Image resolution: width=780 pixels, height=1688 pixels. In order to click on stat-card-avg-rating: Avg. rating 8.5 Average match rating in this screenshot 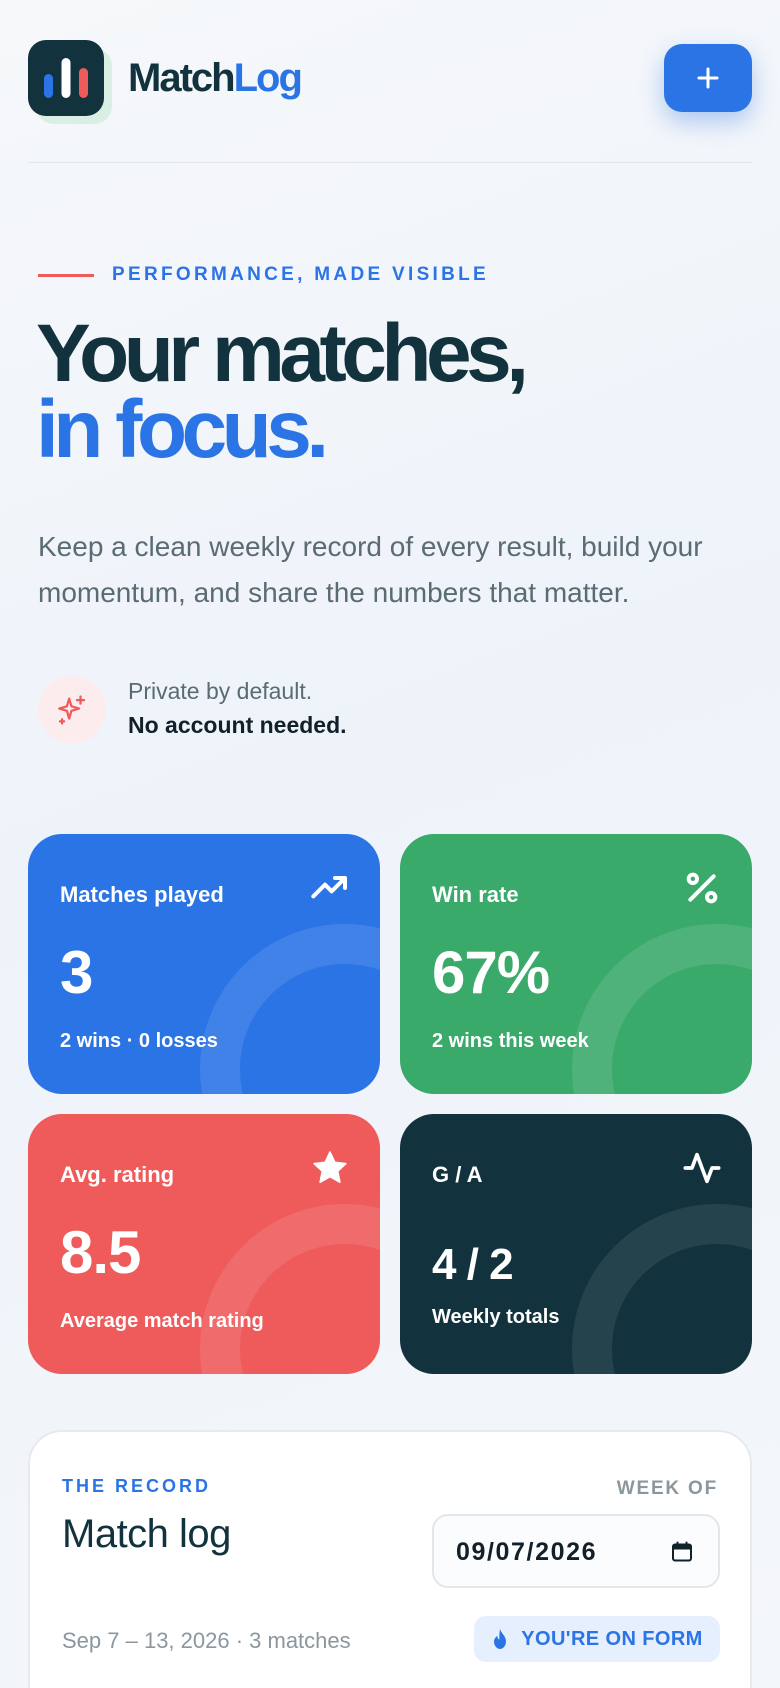, I will do `click(204, 1244)`.